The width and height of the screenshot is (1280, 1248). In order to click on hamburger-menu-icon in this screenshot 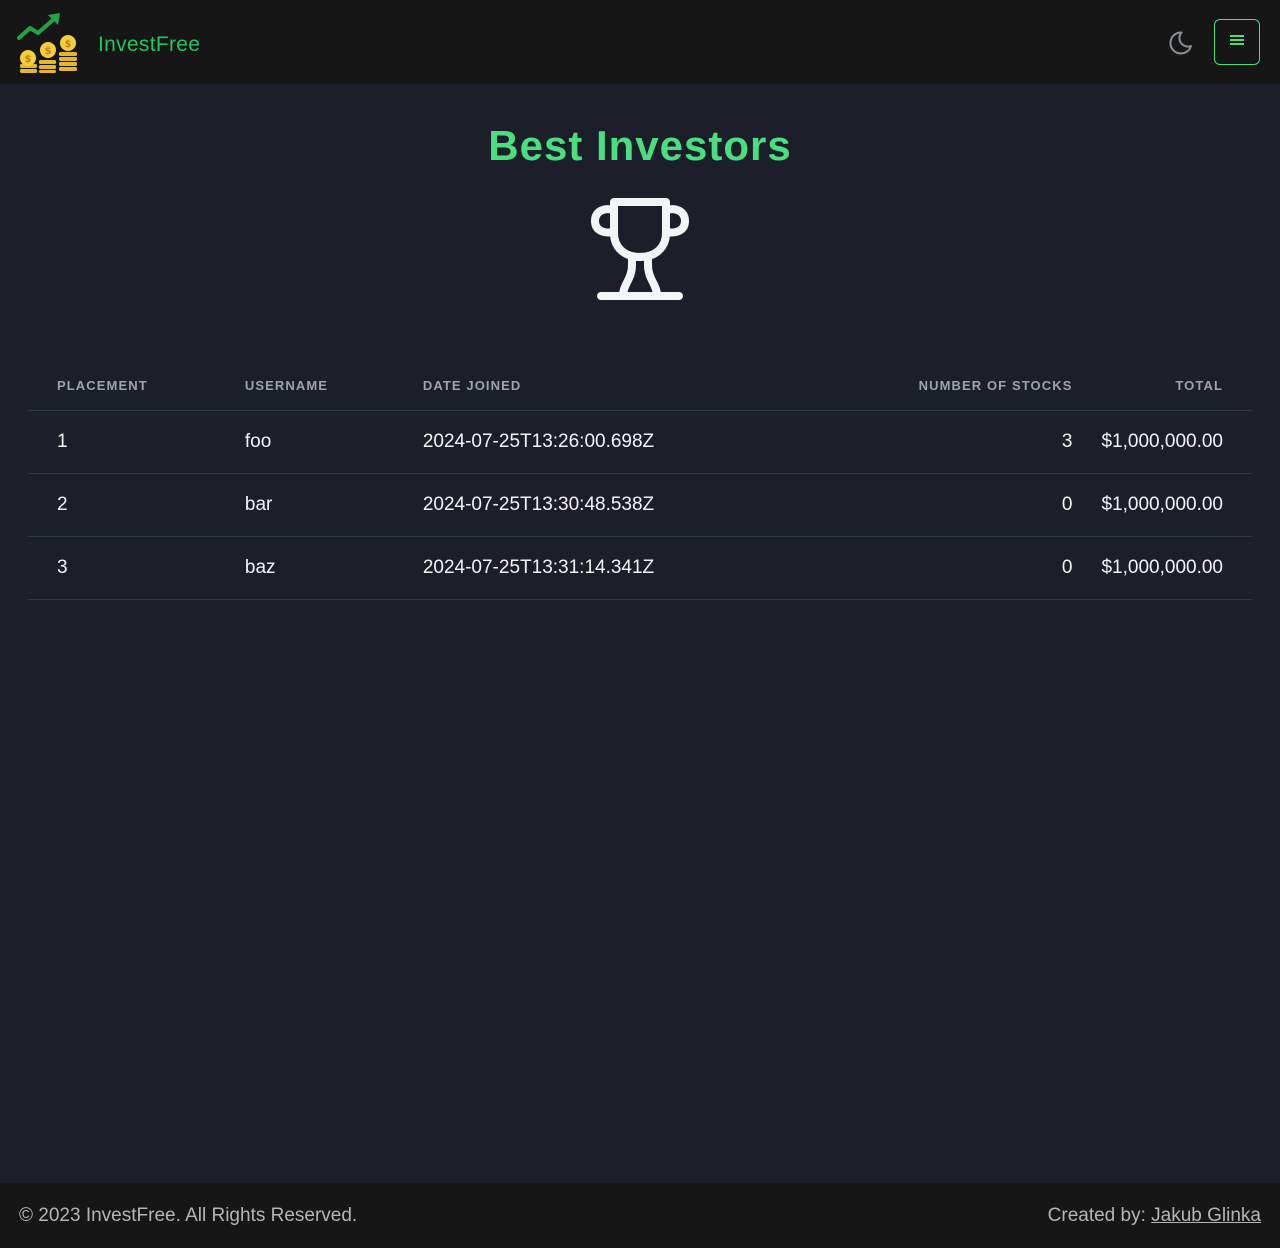, I will do `click(1237, 42)`.